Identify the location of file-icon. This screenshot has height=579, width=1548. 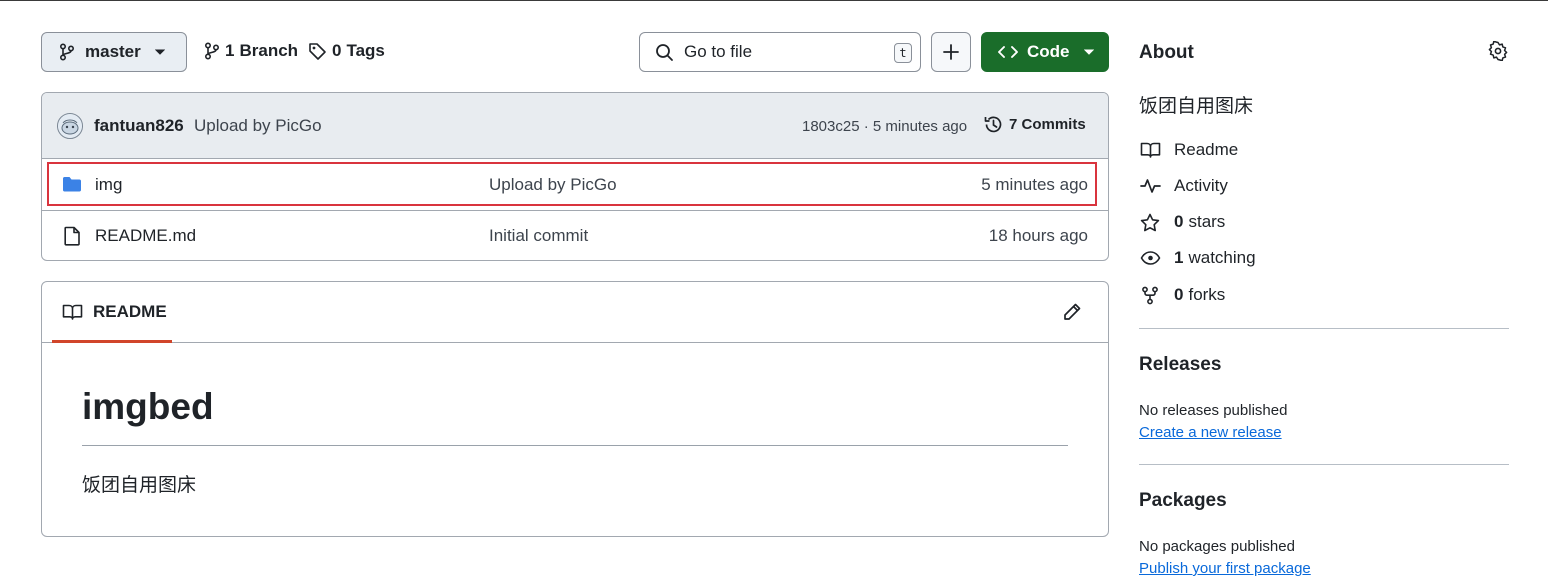
(72, 236).